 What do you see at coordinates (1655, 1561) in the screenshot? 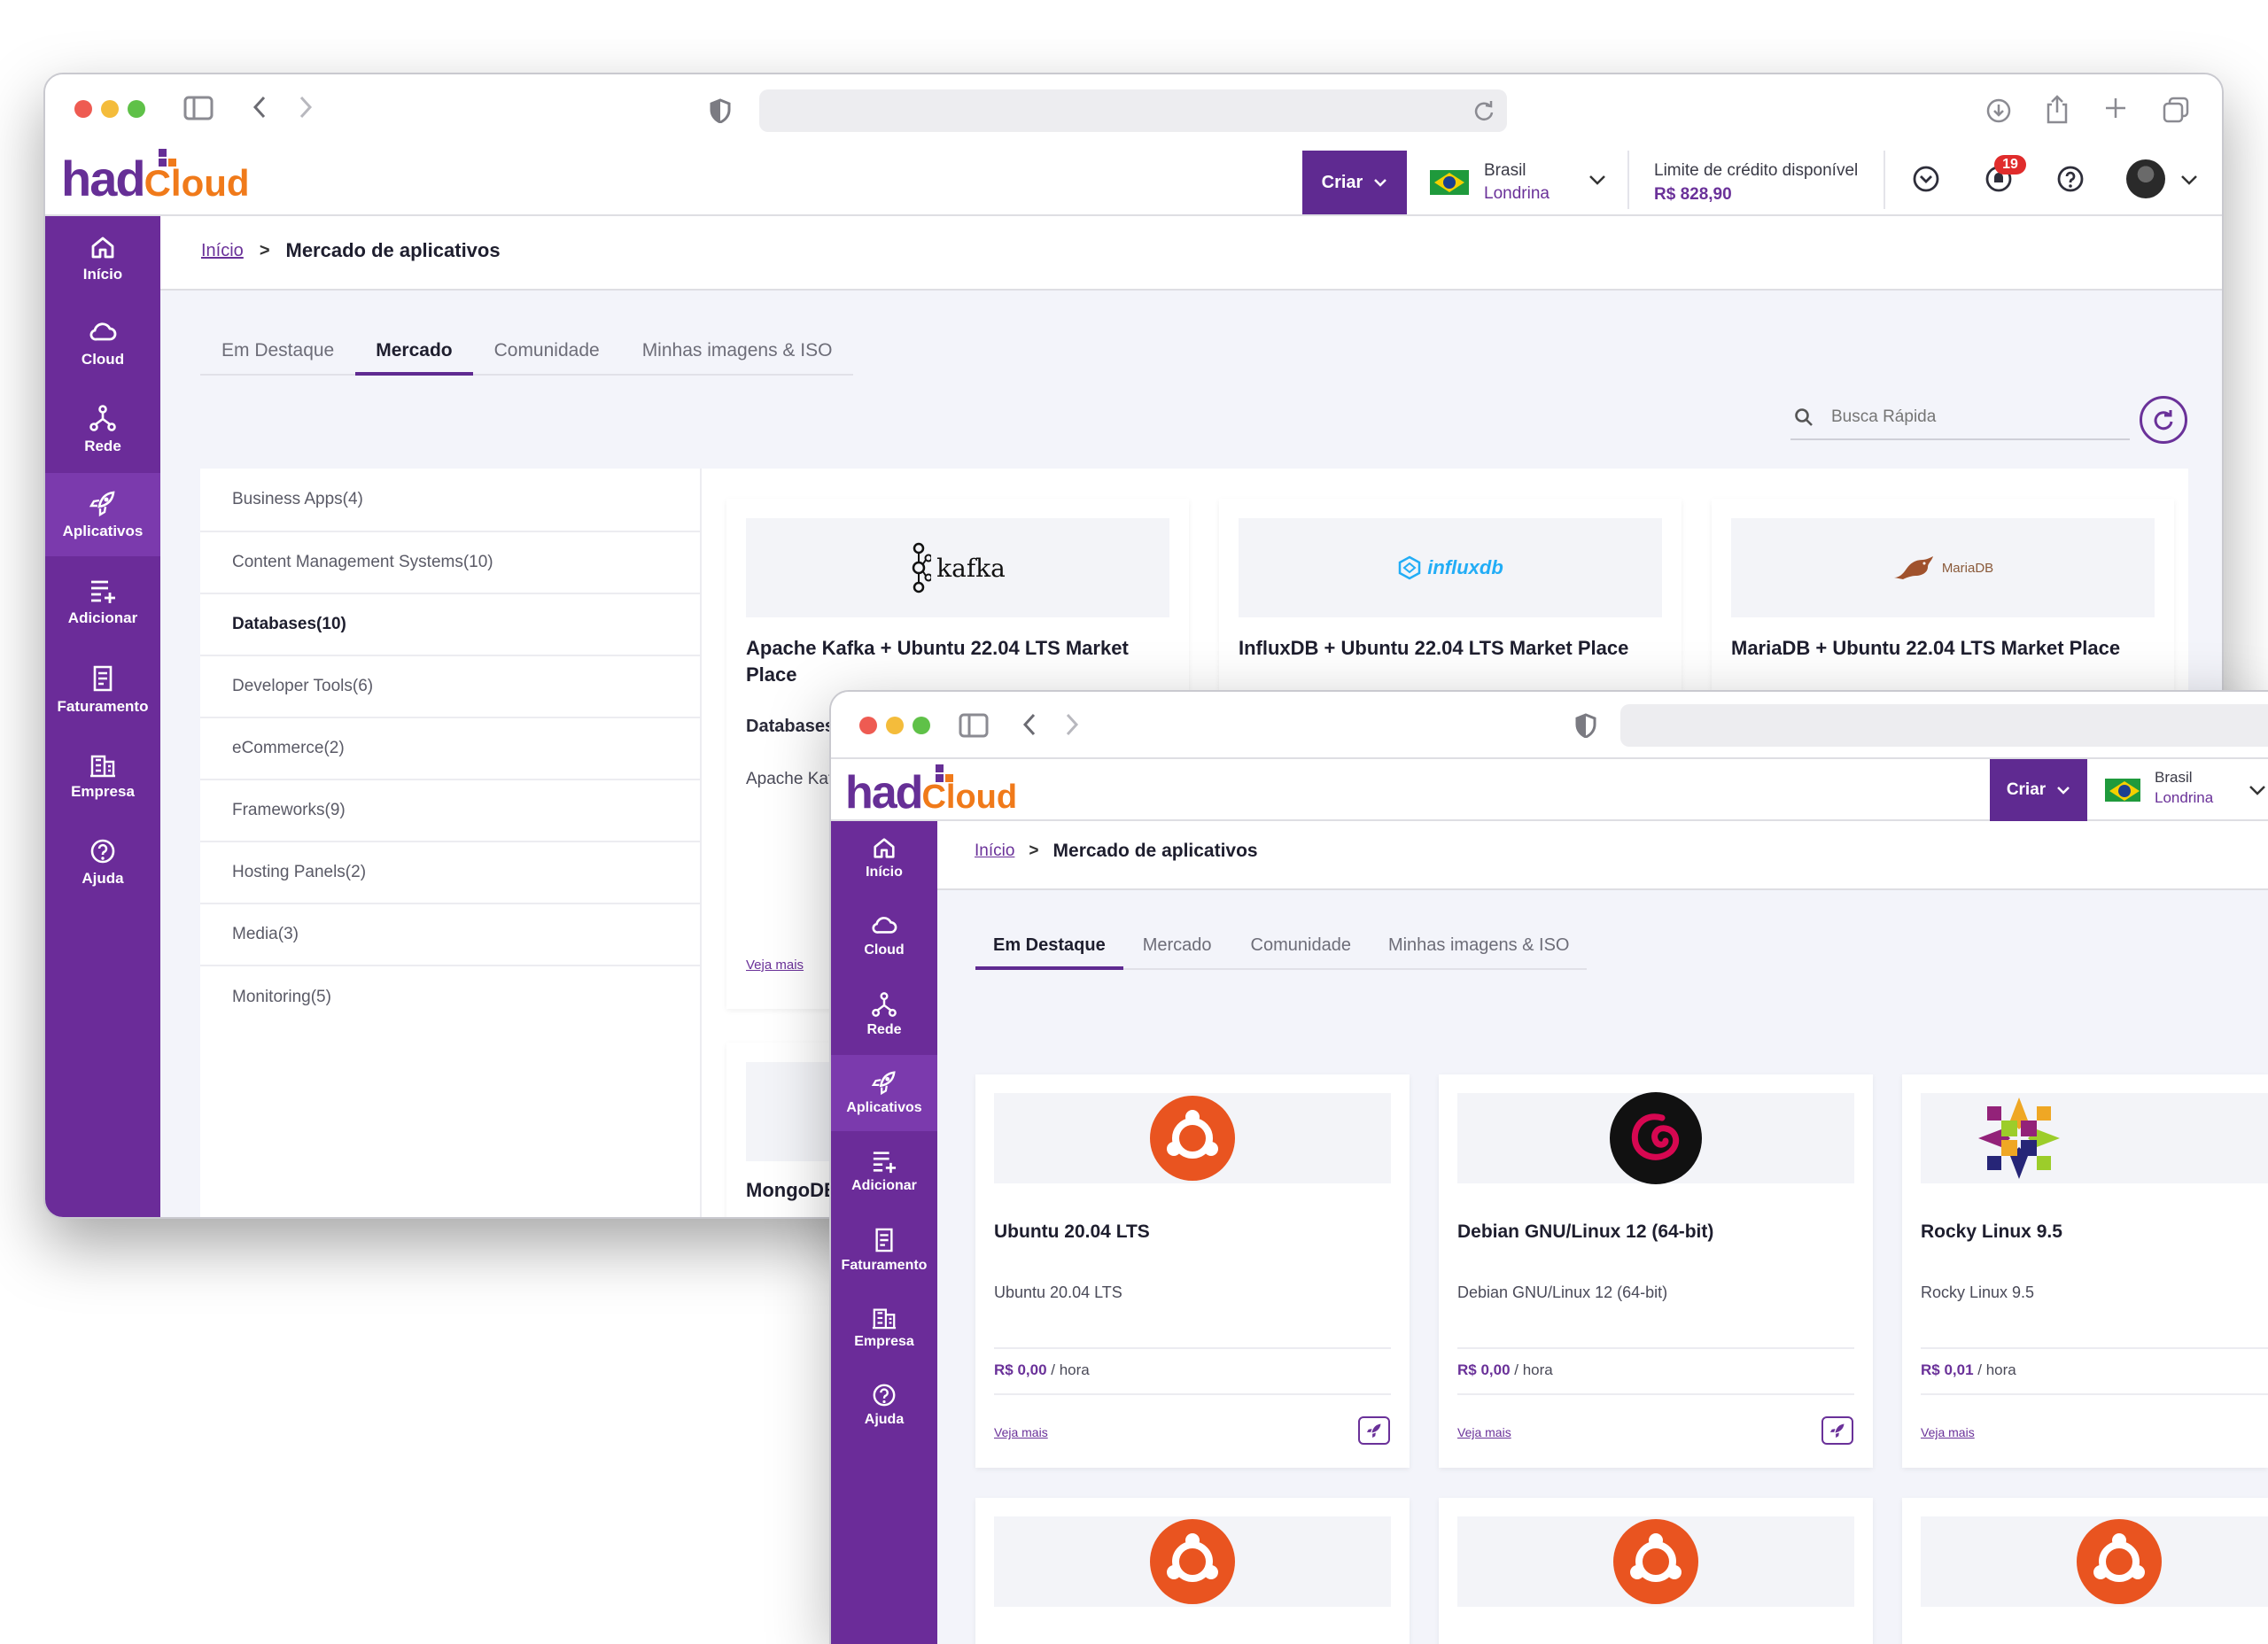
I see `ubuntu-logo` at bounding box center [1655, 1561].